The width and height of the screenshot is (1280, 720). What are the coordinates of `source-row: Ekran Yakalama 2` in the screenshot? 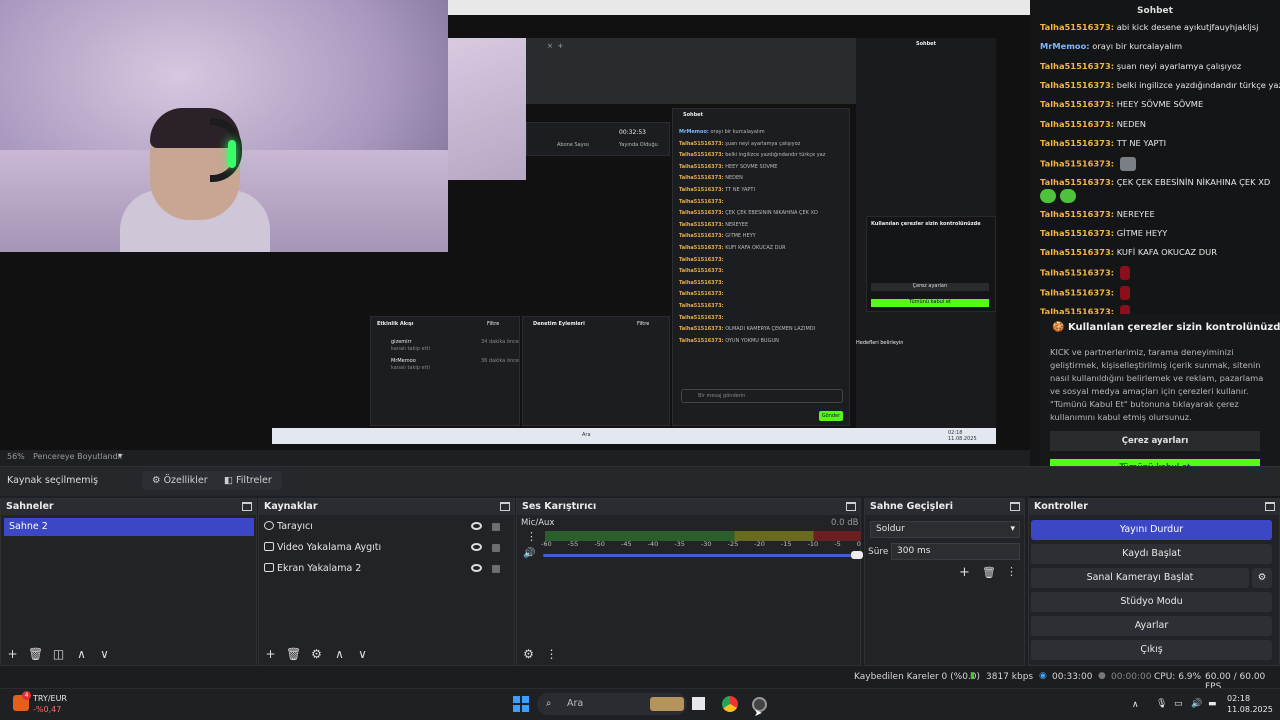 It's located at (386, 569).